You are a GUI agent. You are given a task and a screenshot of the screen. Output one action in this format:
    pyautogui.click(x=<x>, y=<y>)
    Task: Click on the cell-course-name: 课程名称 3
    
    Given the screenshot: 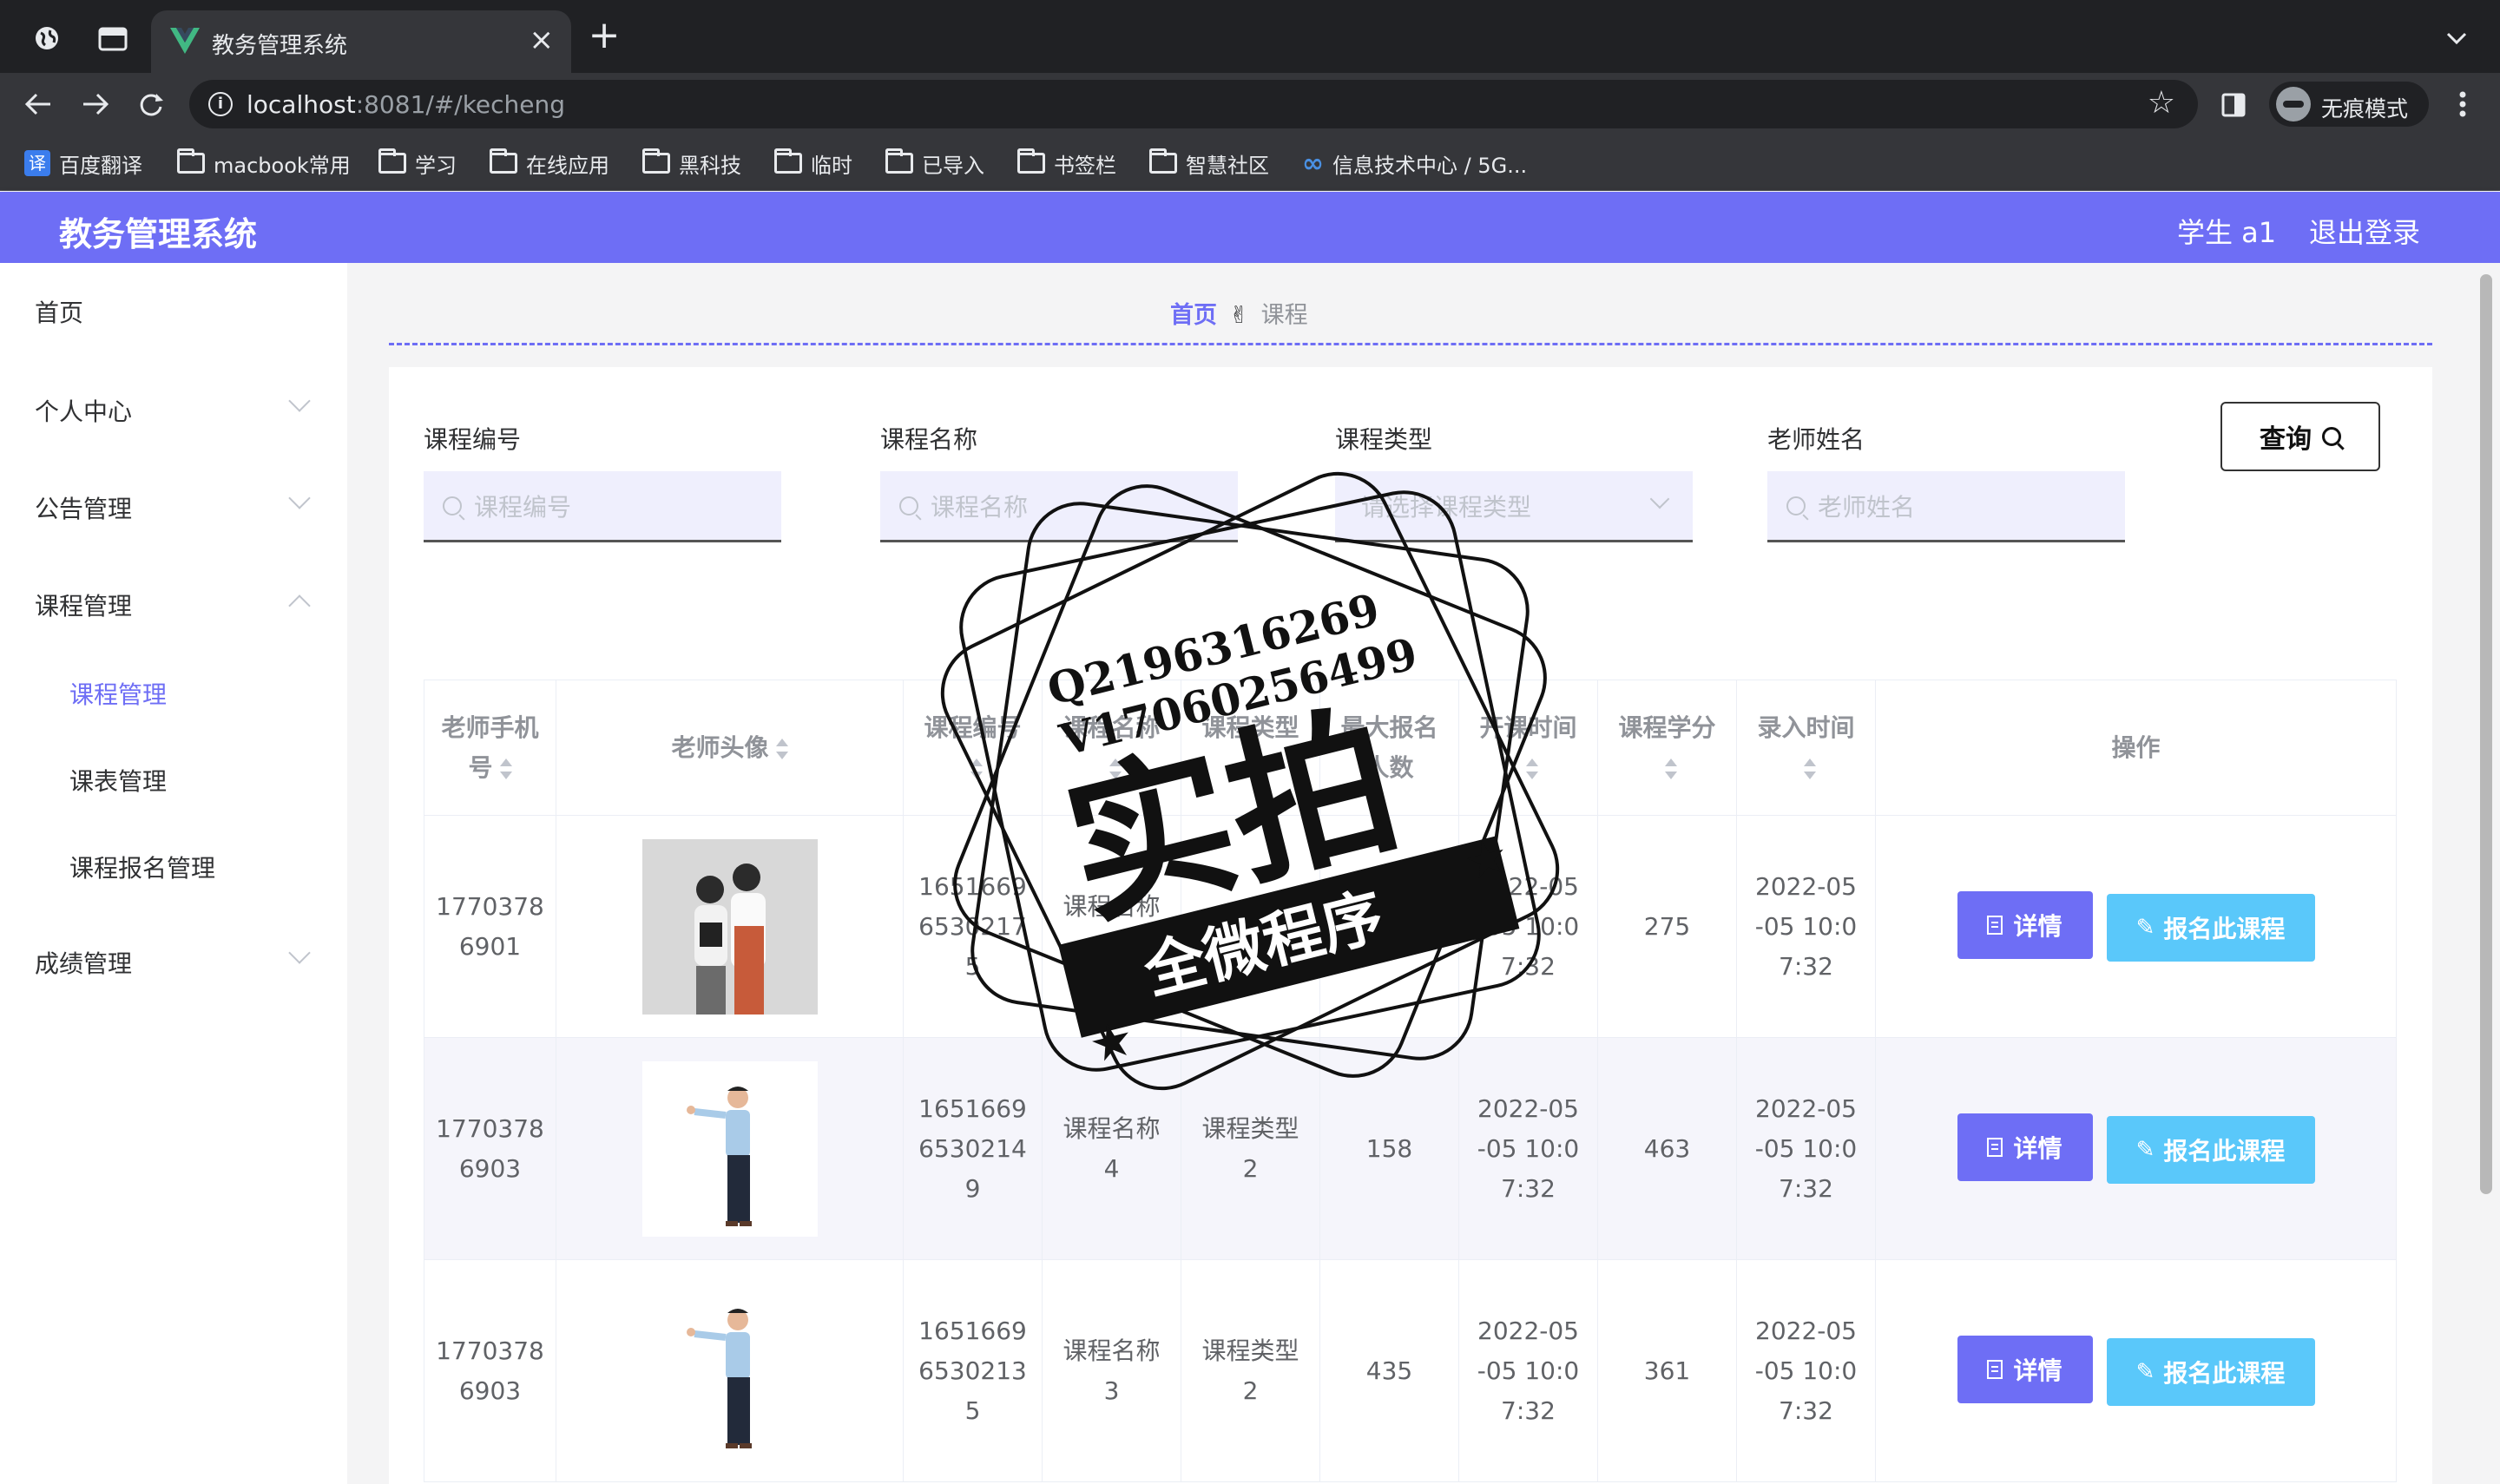 What is the action you would take?
    pyautogui.click(x=1111, y=1371)
    